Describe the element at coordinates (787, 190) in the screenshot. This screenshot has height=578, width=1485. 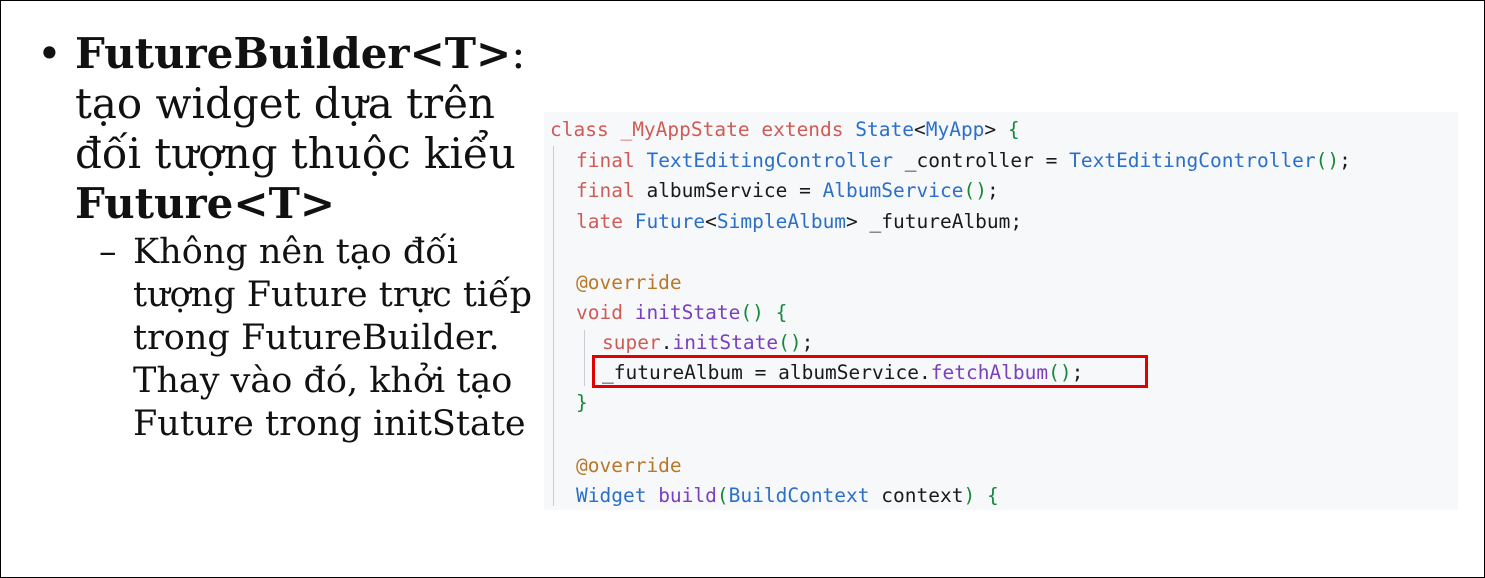
I see `code-line-3: final albumService = AlbumService();` at that location.